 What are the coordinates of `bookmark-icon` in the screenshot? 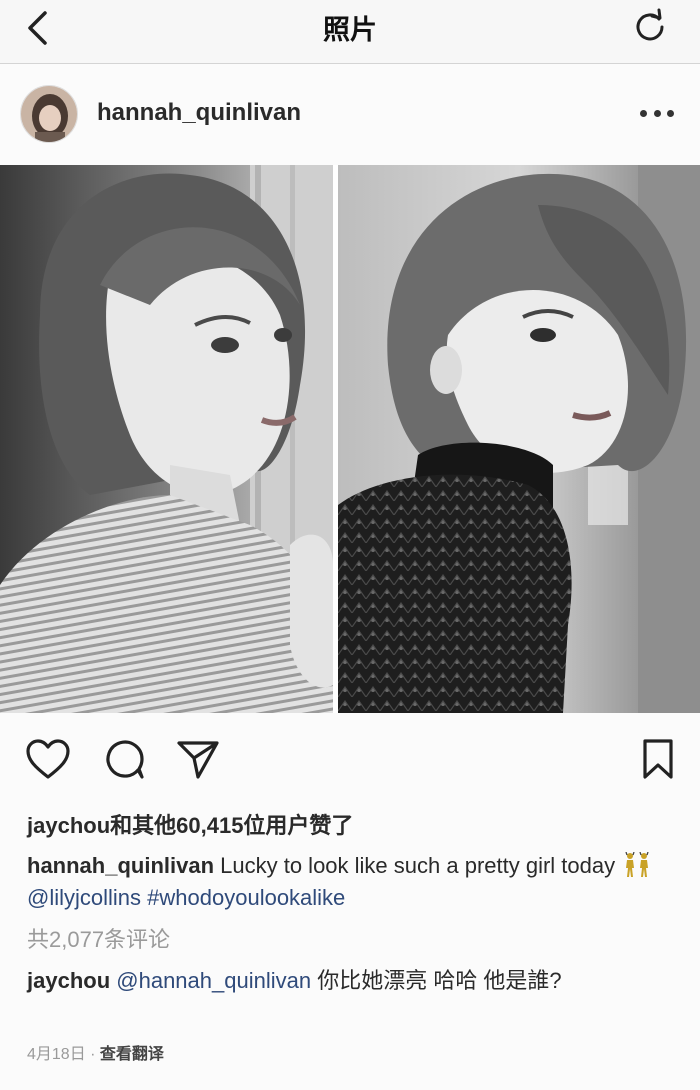 It's located at (658, 759).